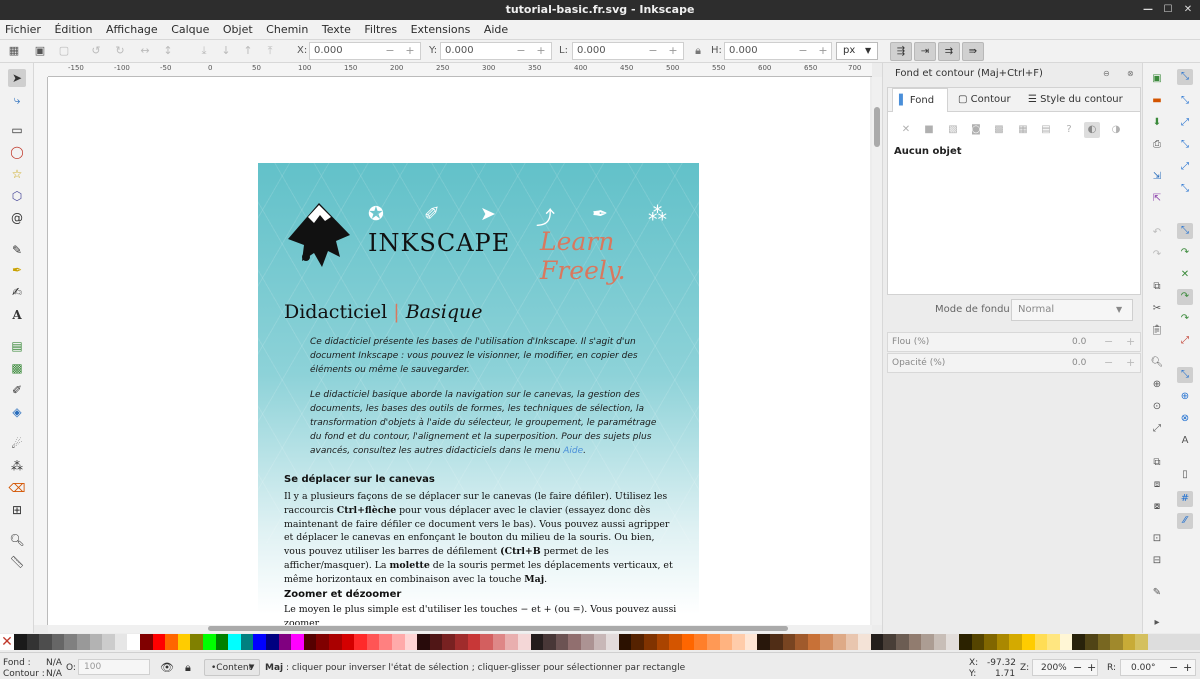  What do you see at coordinates (496, 51) in the screenshot?
I see `y-field: 0.000 − +` at bounding box center [496, 51].